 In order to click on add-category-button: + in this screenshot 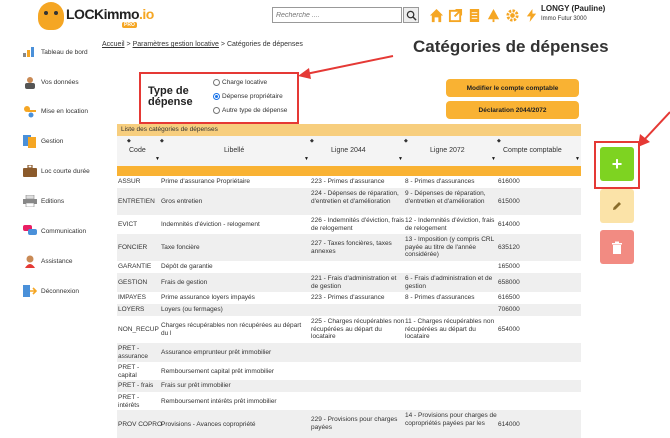, I will do `click(617, 164)`.